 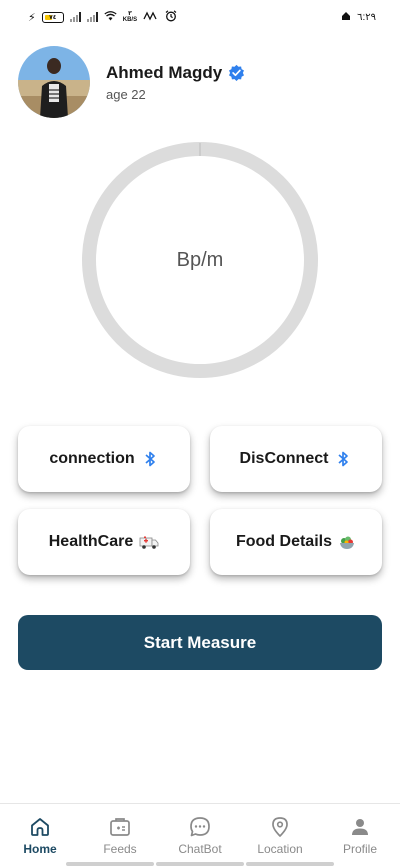 I want to click on profile-name-row: Ahmed Magdy, so click(x=175, y=73).